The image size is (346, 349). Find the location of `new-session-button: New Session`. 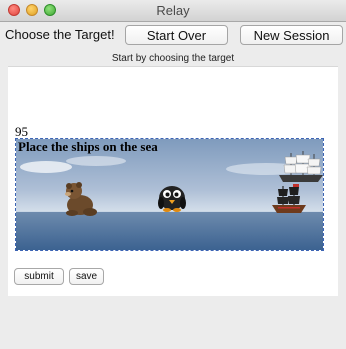

new-session-button: New Session is located at coordinates (291, 35).